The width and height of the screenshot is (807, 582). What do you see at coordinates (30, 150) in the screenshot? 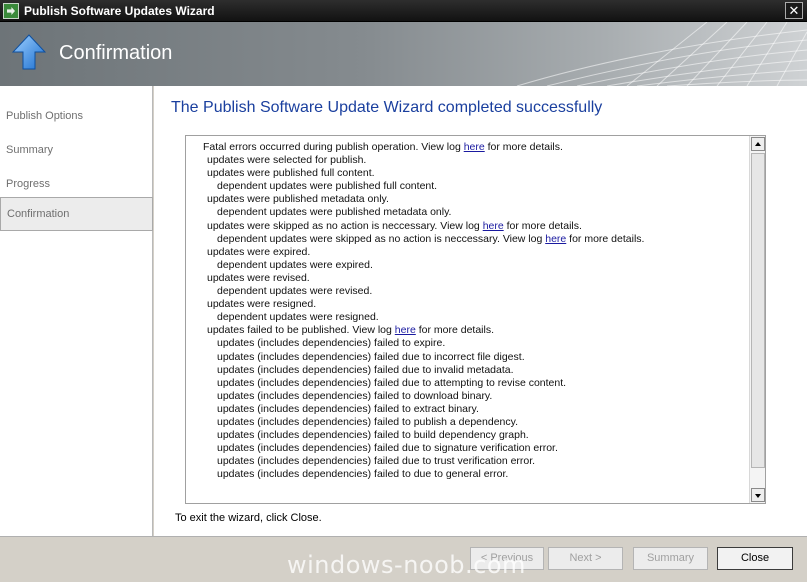
I see `sidebar-item-label: Summary` at bounding box center [30, 150].